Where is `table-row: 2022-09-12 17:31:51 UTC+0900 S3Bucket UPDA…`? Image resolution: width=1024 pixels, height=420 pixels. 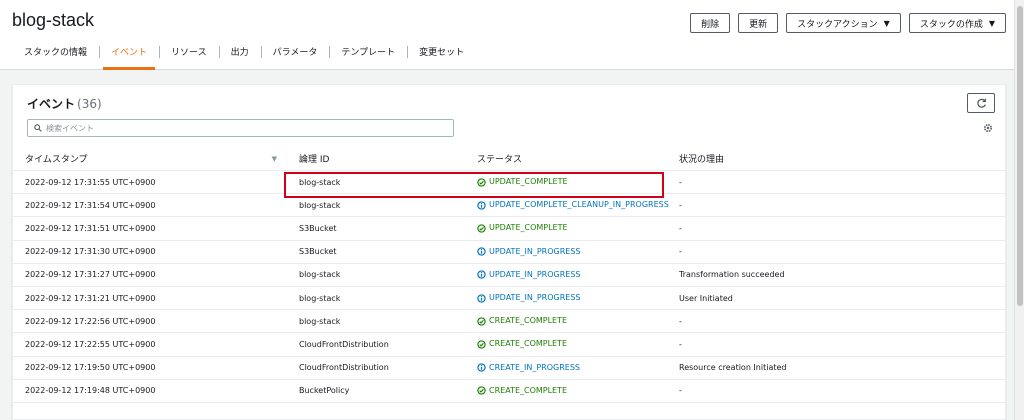 table-row: 2022-09-12 17:31:51 UTC+0900 S3Bucket UPDA… is located at coordinates (510, 229).